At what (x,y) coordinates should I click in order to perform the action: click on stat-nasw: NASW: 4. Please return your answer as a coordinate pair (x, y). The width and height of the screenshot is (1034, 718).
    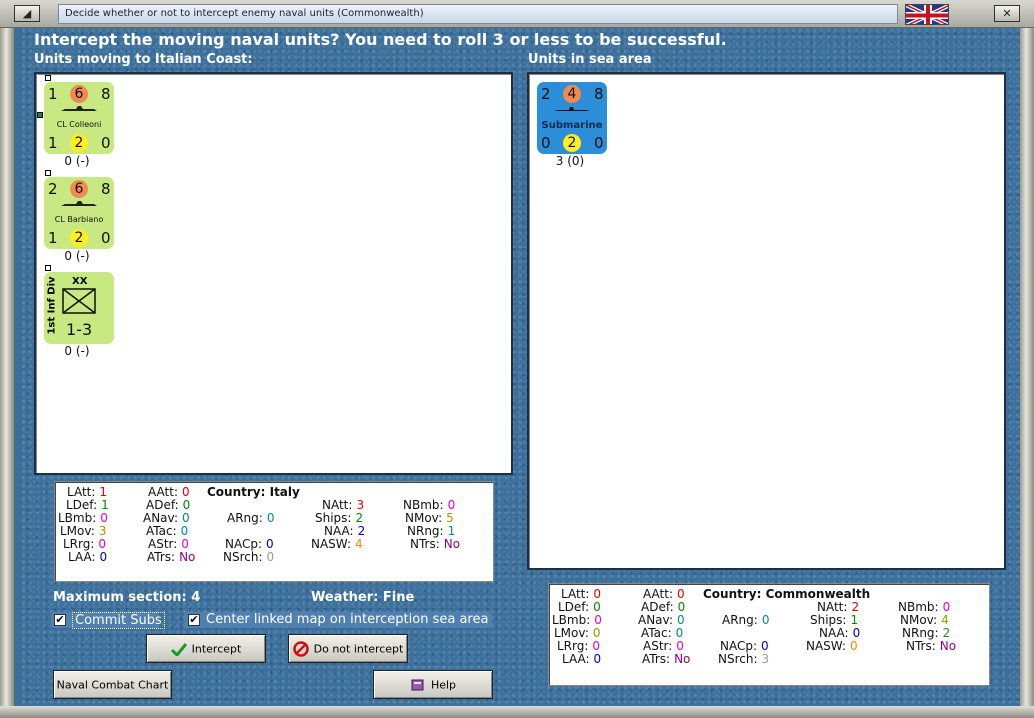
    Looking at the image, I should click on (337, 544).